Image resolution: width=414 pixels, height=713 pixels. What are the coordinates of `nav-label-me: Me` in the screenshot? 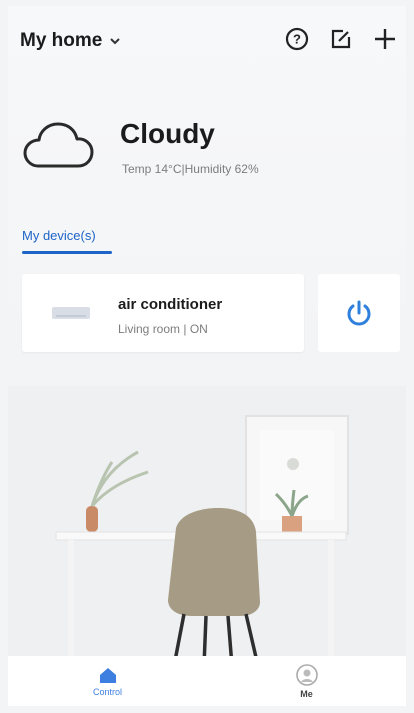 It's located at (306, 693).